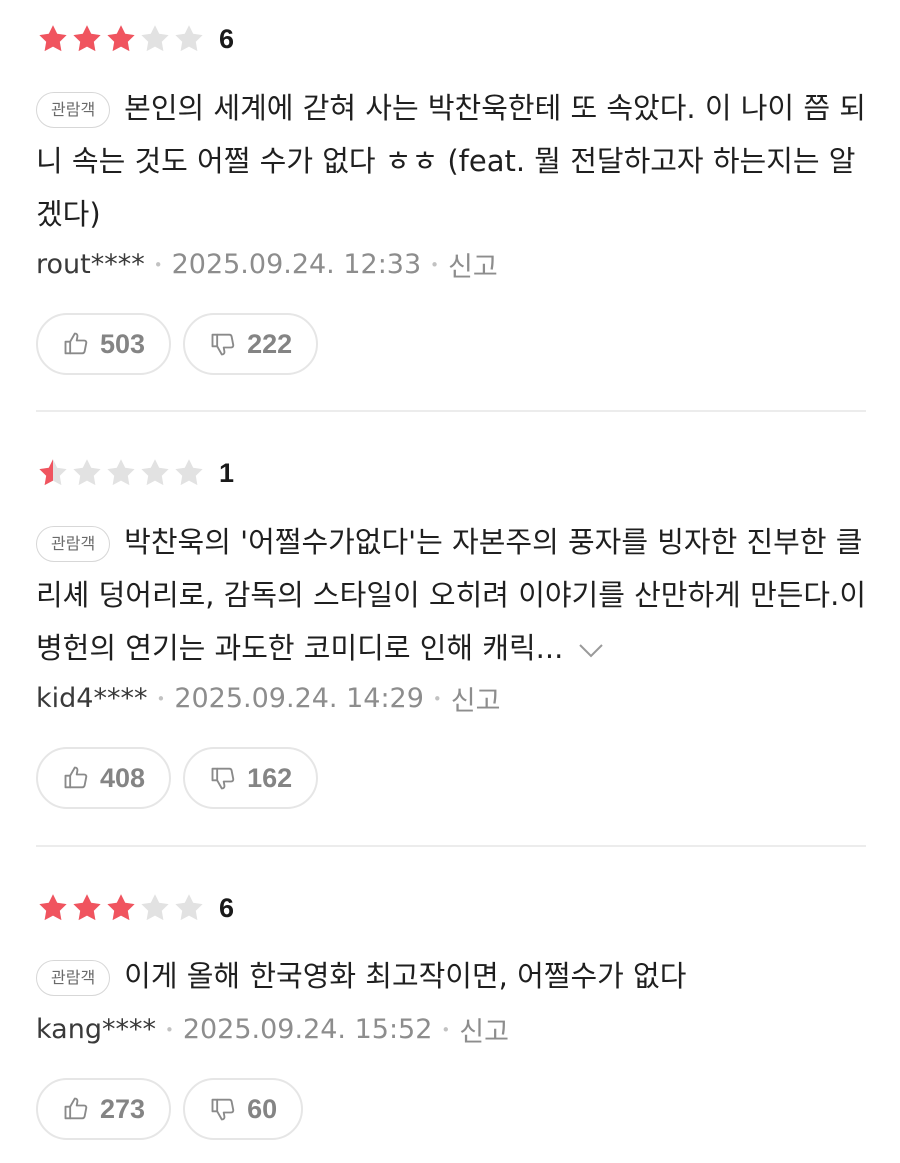  Describe the element at coordinates (243, 1109) in the screenshot. I see `dislike-button: 60` at that location.